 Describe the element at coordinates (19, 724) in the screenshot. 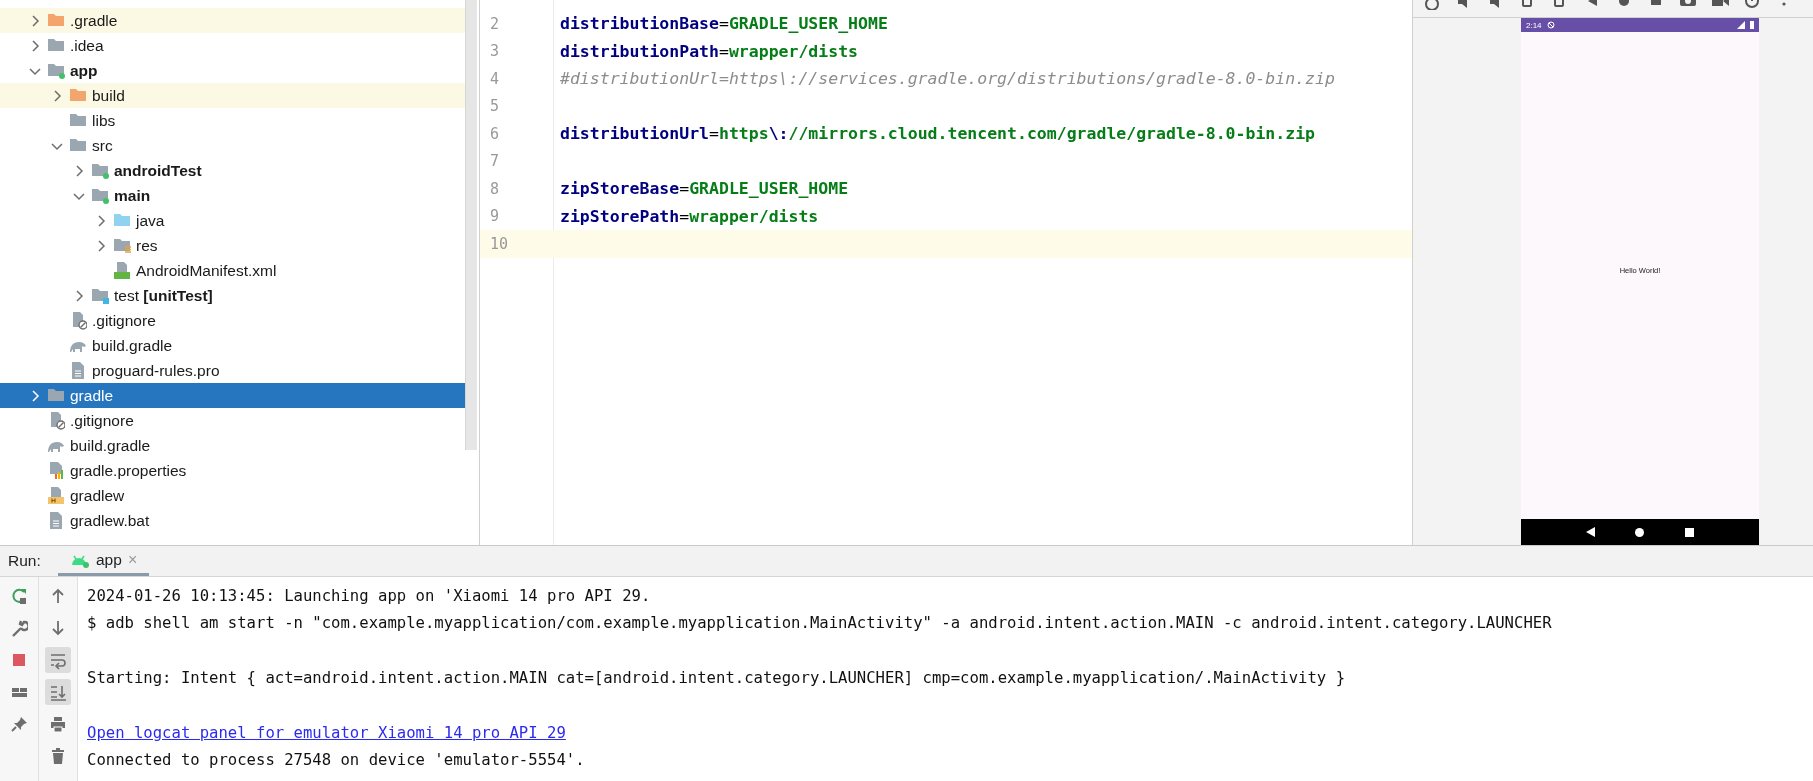

I see `pin-icon` at that location.